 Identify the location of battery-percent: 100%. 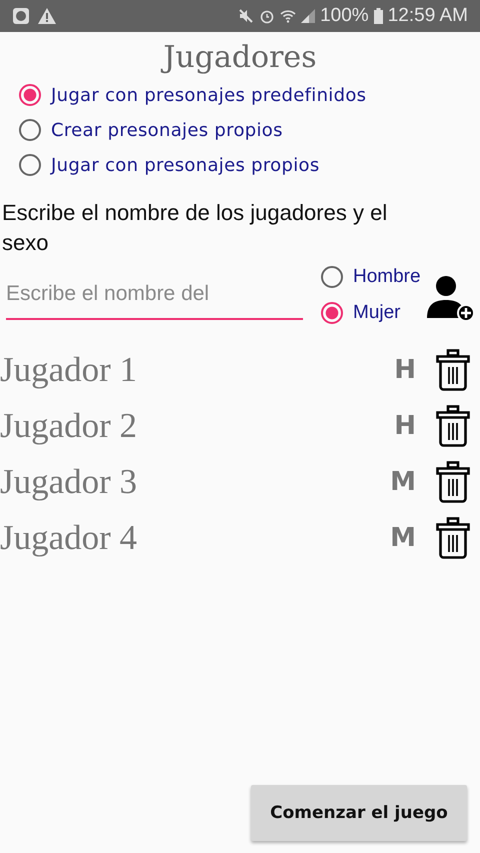
(344, 16).